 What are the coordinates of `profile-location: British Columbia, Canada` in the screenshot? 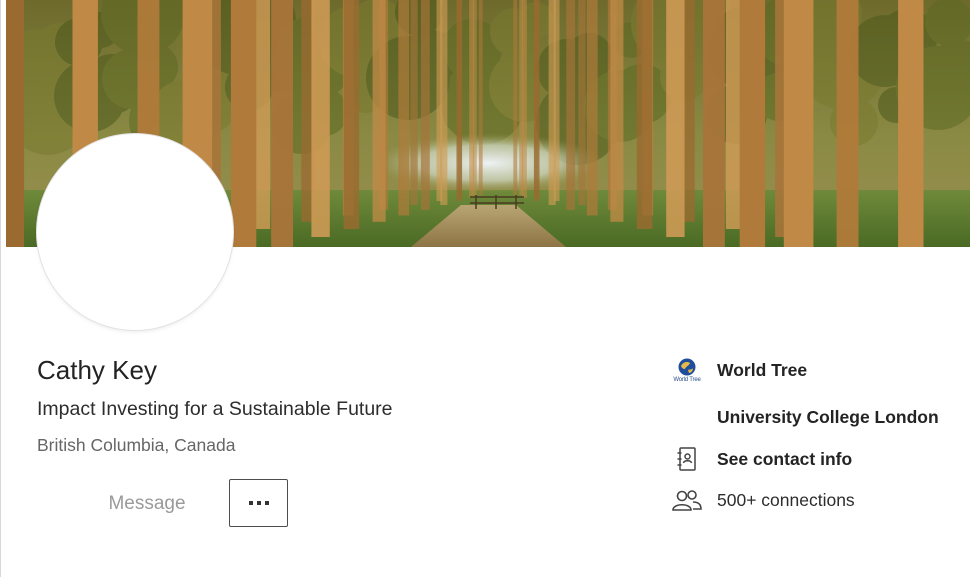 It's located at (136, 445).